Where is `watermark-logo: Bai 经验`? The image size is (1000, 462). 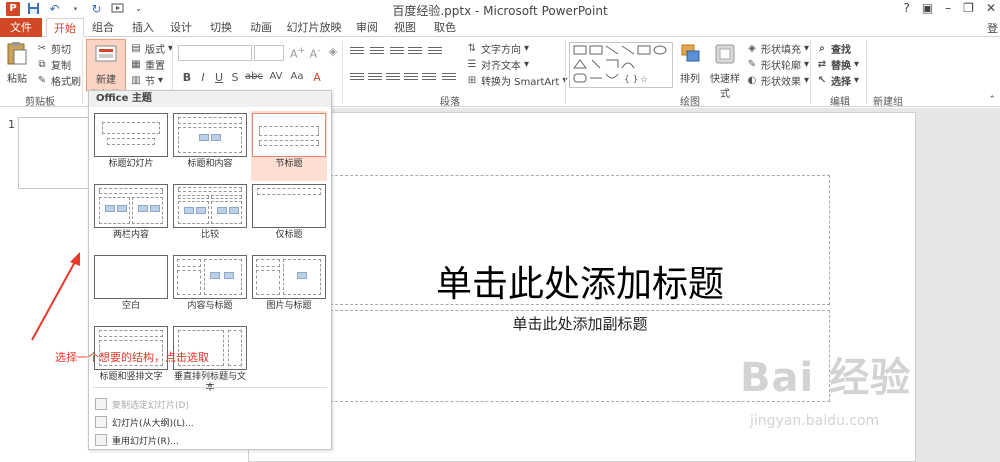
watermark-logo: Bai 经验 is located at coordinates (826, 378).